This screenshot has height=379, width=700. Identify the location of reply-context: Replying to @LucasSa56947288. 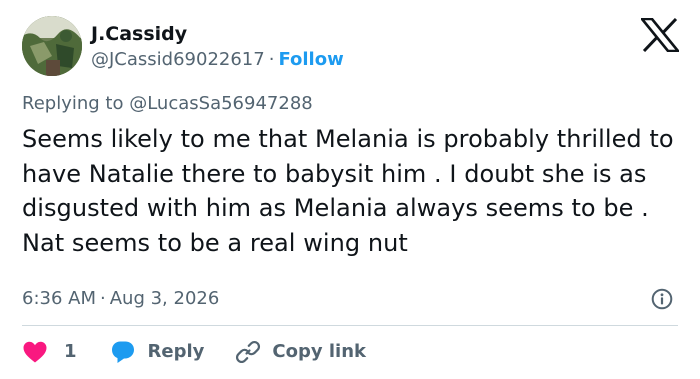
(167, 104).